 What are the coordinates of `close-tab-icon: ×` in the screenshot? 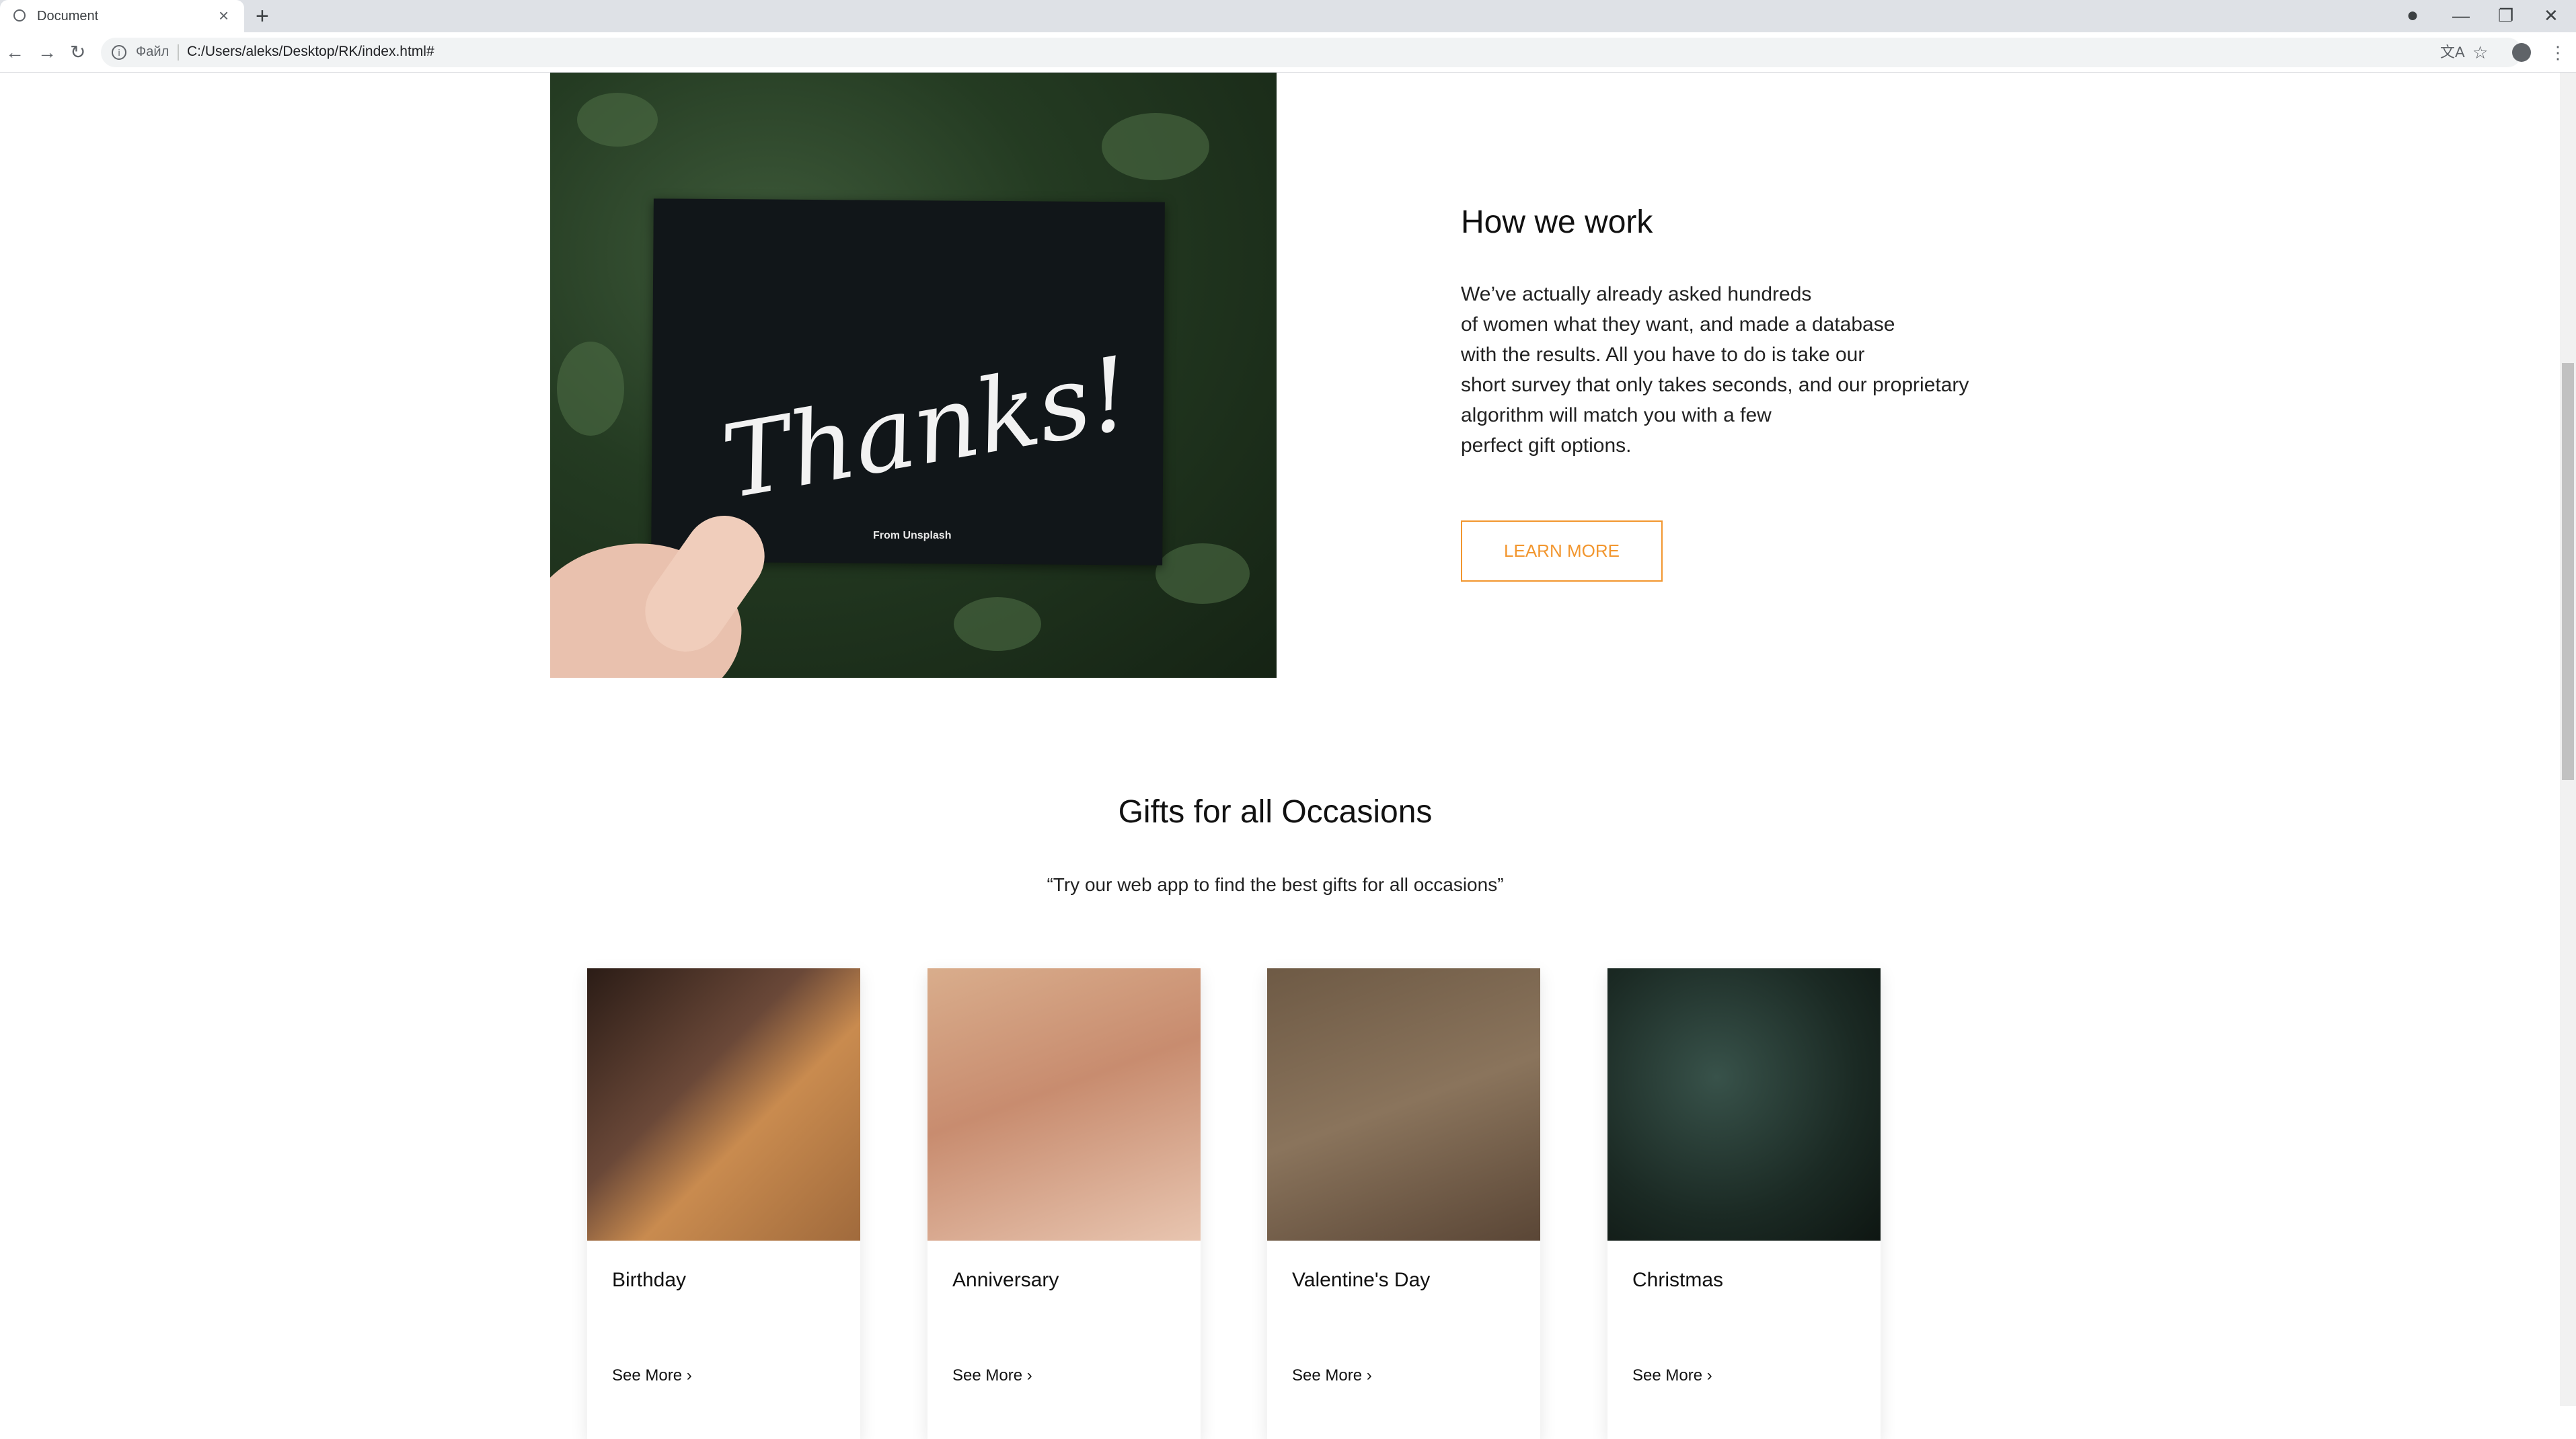 It's located at (224, 15).